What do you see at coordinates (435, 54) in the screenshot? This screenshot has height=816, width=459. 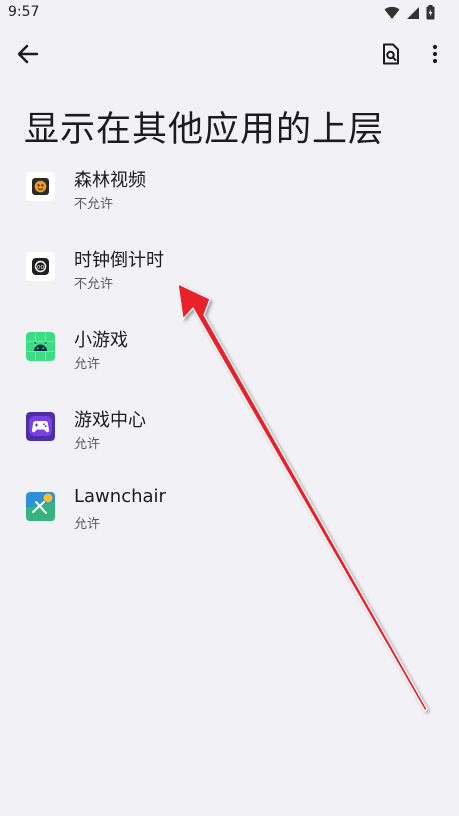 I see `more-vert-icon` at bounding box center [435, 54].